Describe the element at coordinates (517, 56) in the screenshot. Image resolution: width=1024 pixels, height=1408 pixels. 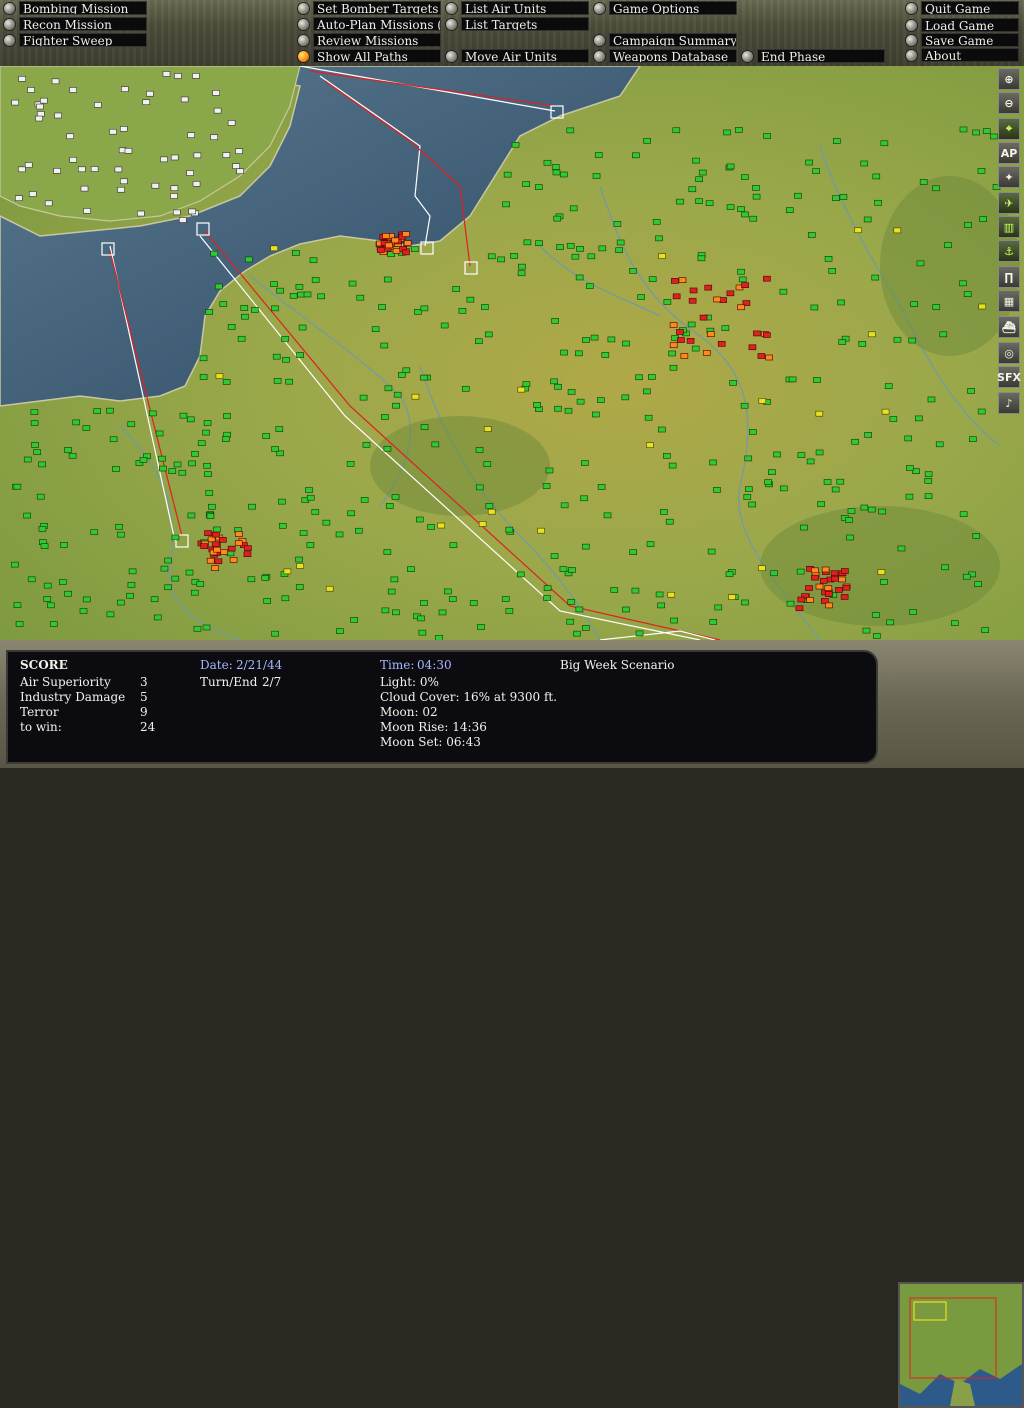
I see `move-air-units-button: Move Air Units` at that location.